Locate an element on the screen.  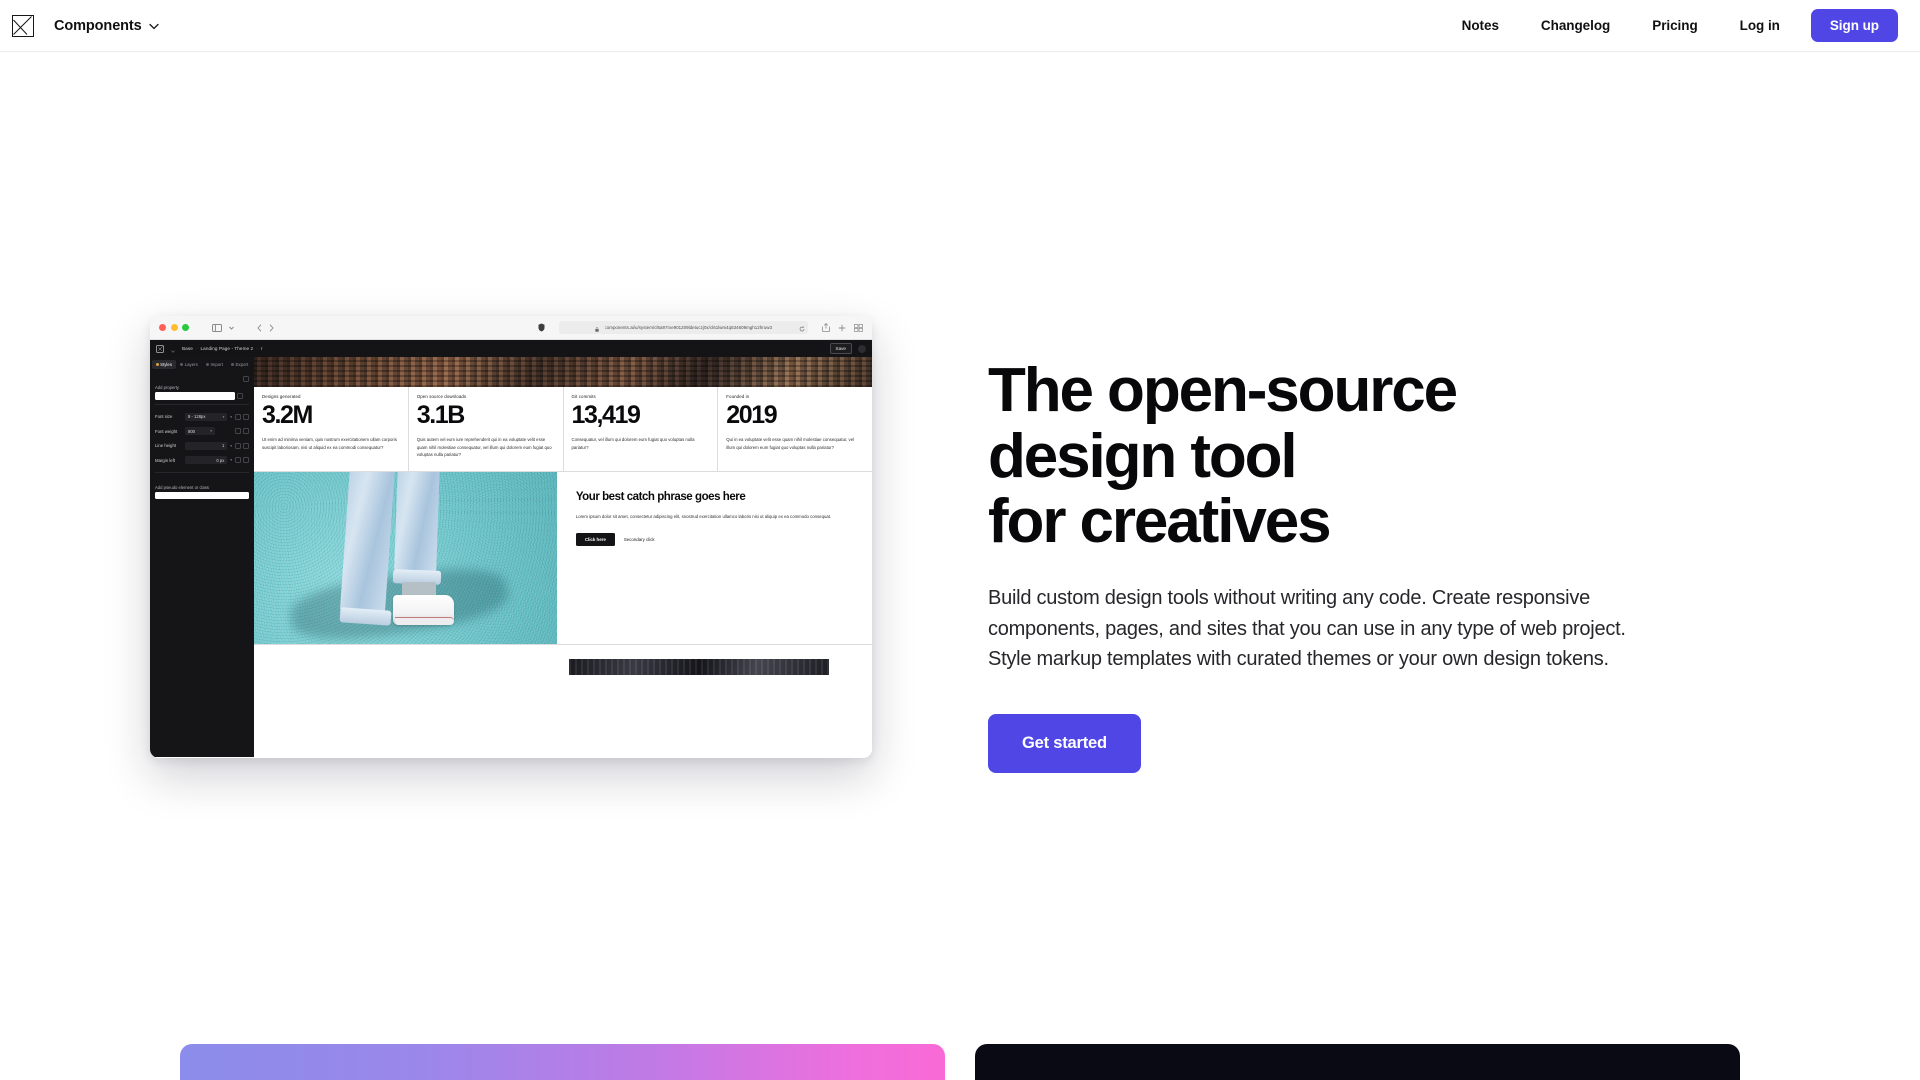
minimize-window-icon is located at coordinates (174, 327).